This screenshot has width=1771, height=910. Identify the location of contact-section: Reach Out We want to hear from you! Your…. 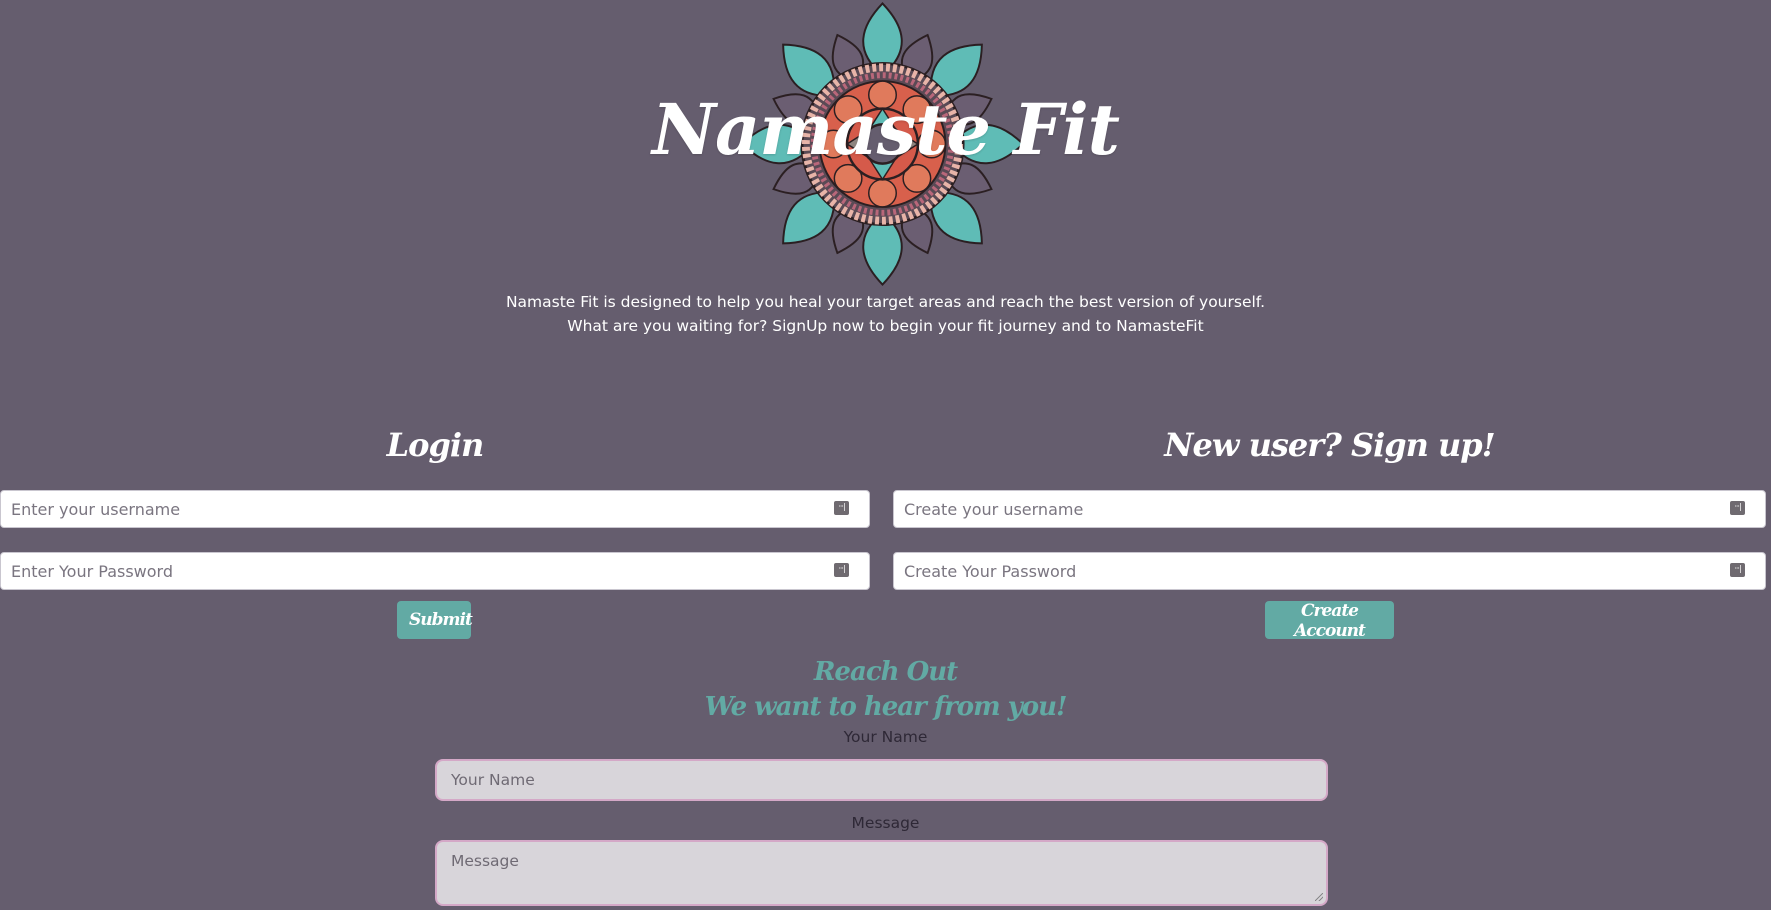
(885, 702).